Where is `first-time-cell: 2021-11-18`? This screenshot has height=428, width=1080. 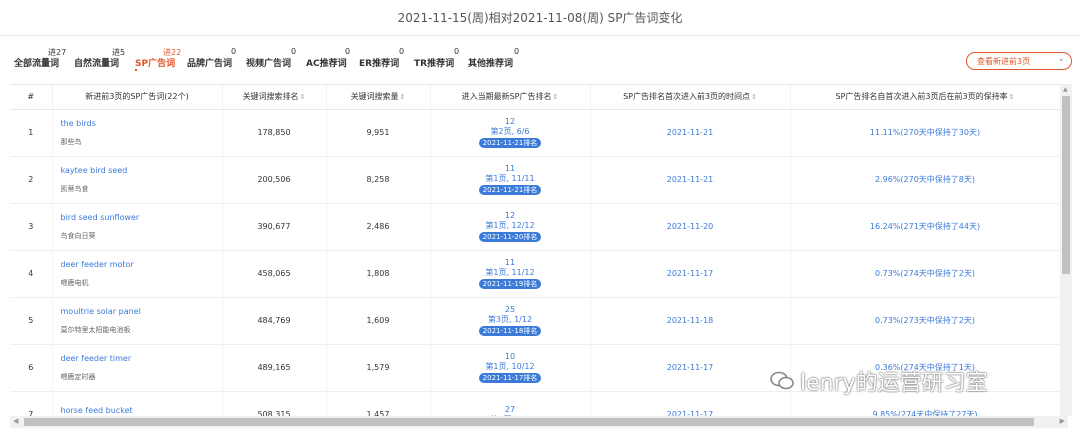
first-time-cell: 2021-11-18 is located at coordinates (690, 321).